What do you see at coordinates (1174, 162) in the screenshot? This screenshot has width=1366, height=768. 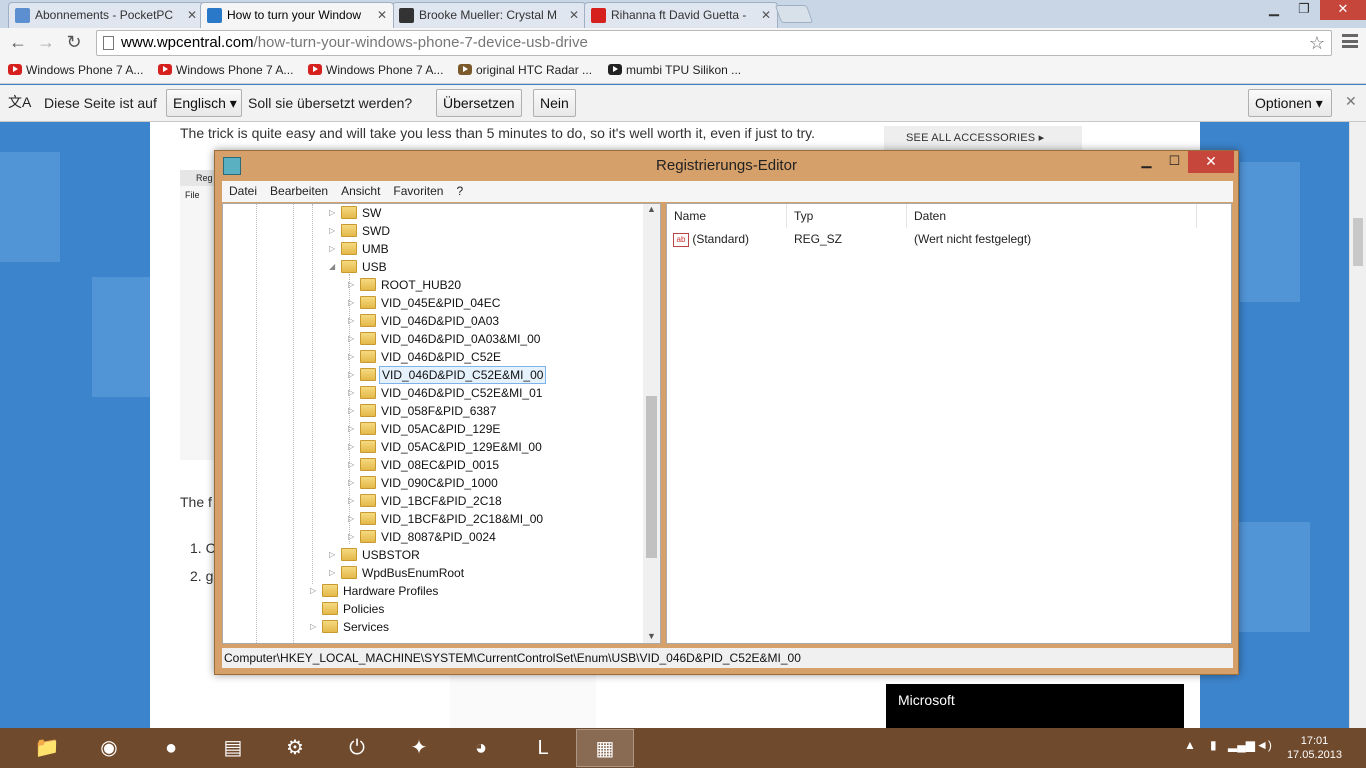 I see `maximize-icon: ☐` at bounding box center [1174, 162].